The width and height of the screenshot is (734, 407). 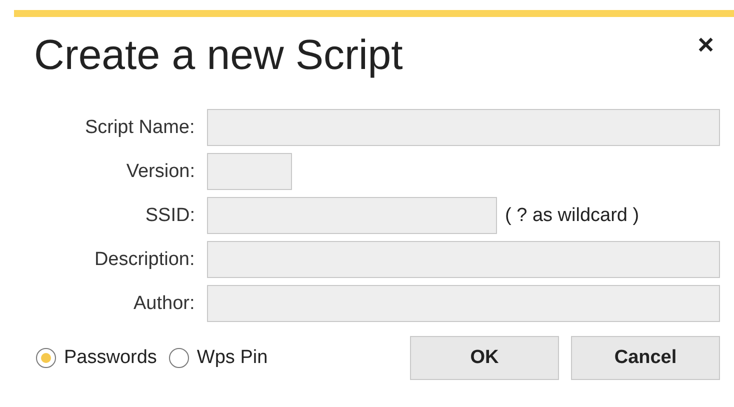 I want to click on radio-option: Passwords, so click(x=96, y=358).